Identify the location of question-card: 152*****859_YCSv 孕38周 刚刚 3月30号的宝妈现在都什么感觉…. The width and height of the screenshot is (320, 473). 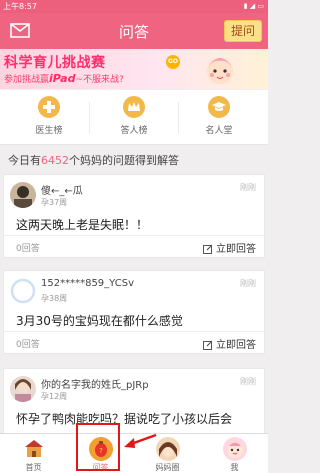
(134, 312).